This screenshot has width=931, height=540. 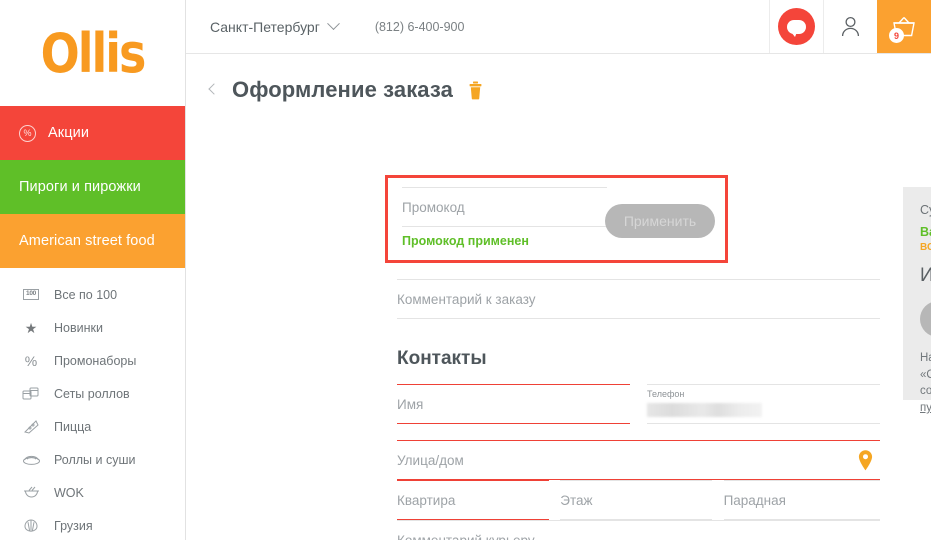 What do you see at coordinates (475, 90) in the screenshot?
I see `trash-icon` at bounding box center [475, 90].